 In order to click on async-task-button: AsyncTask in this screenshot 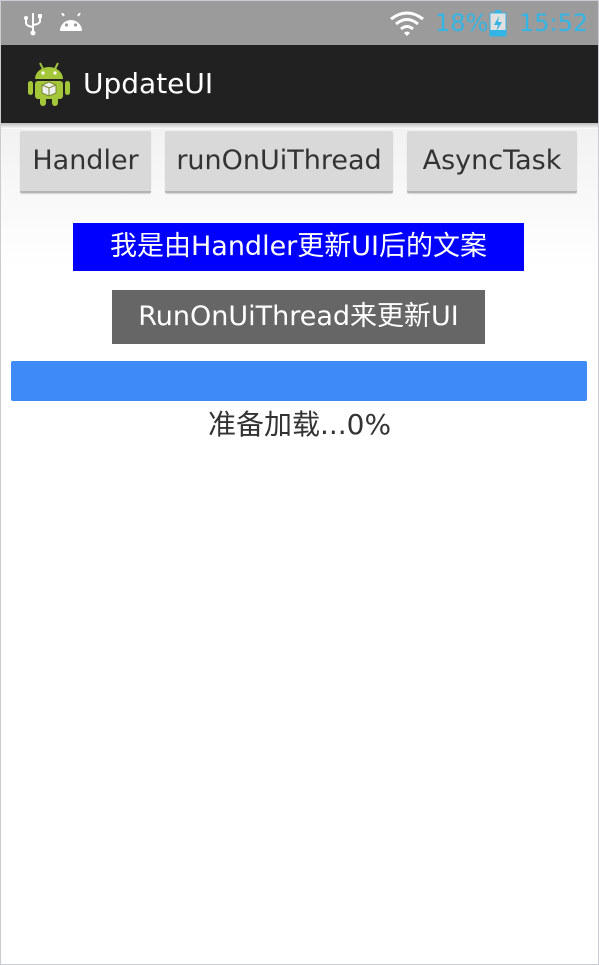, I will do `click(492, 162)`.